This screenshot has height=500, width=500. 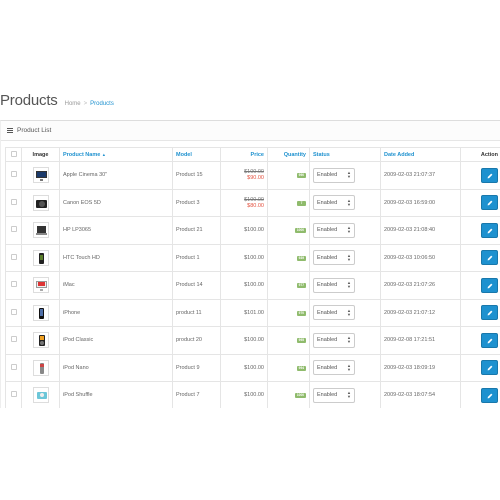 What do you see at coordinates (288, 202) in the screenshot?
I see `product-quantity-cell: 7` at bounding box center [288, 202].